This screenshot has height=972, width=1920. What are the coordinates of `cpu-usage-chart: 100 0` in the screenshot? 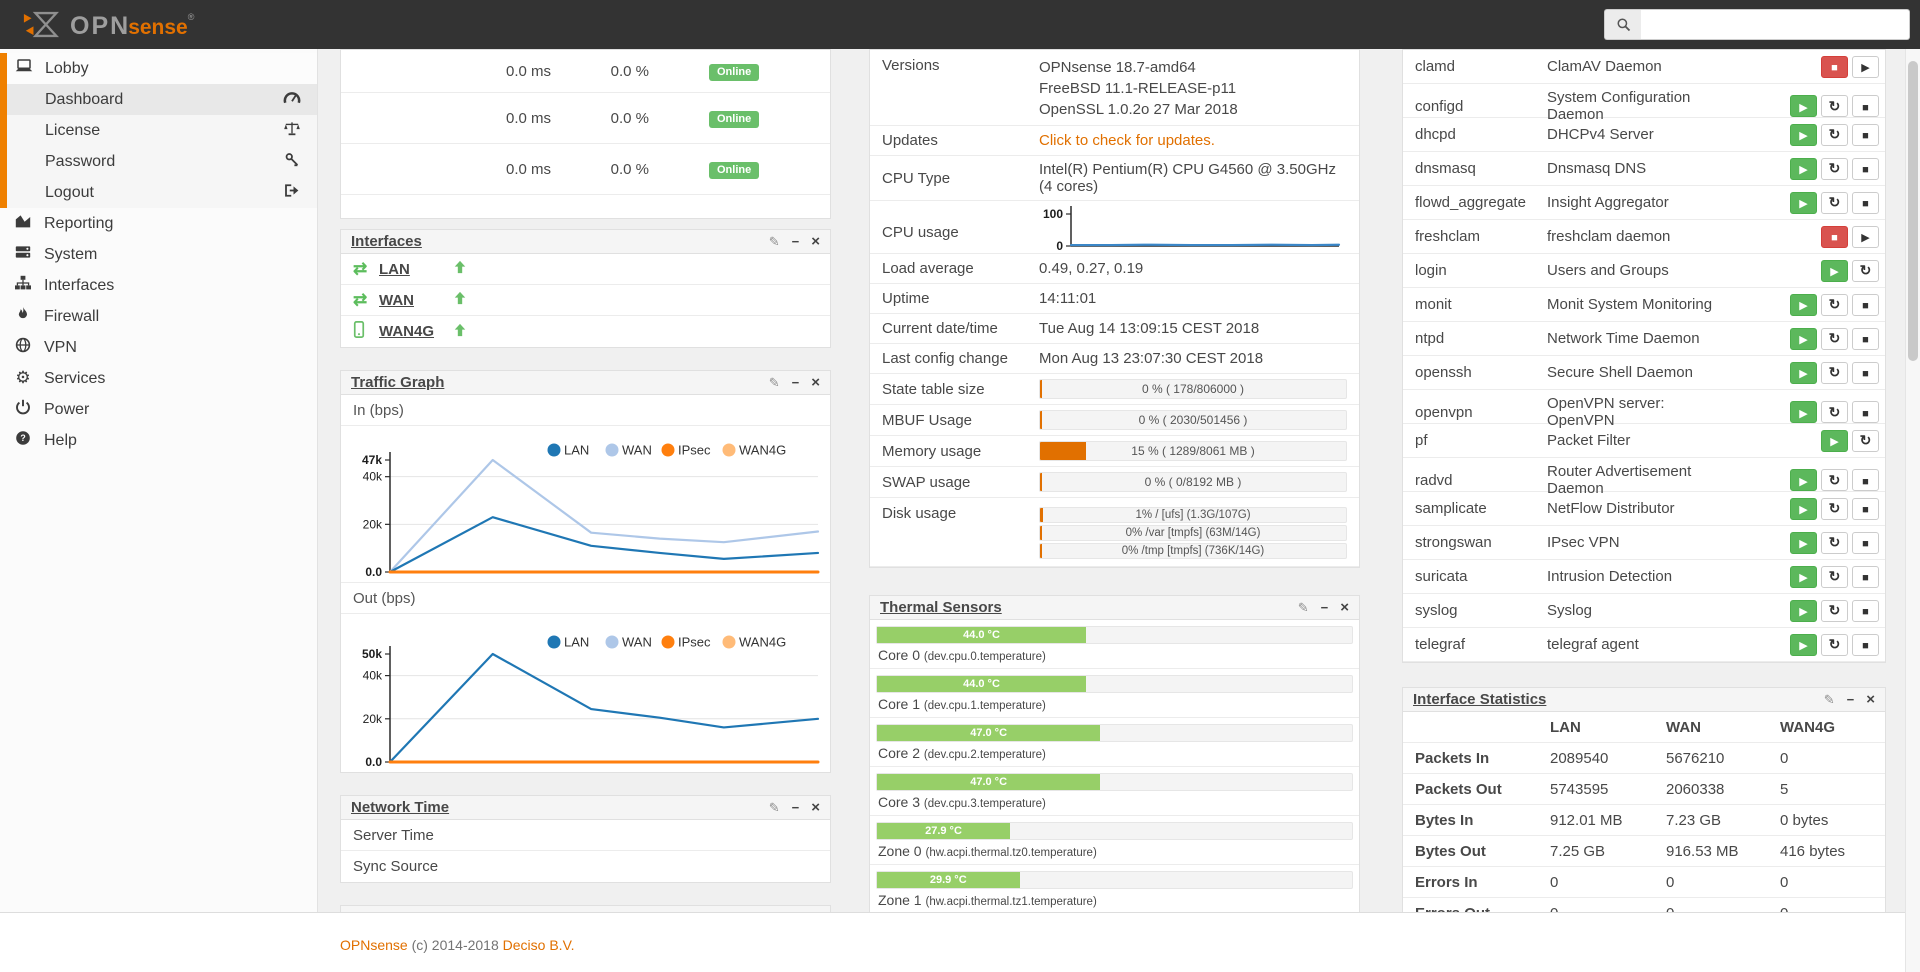 It's located at (1193, 232).